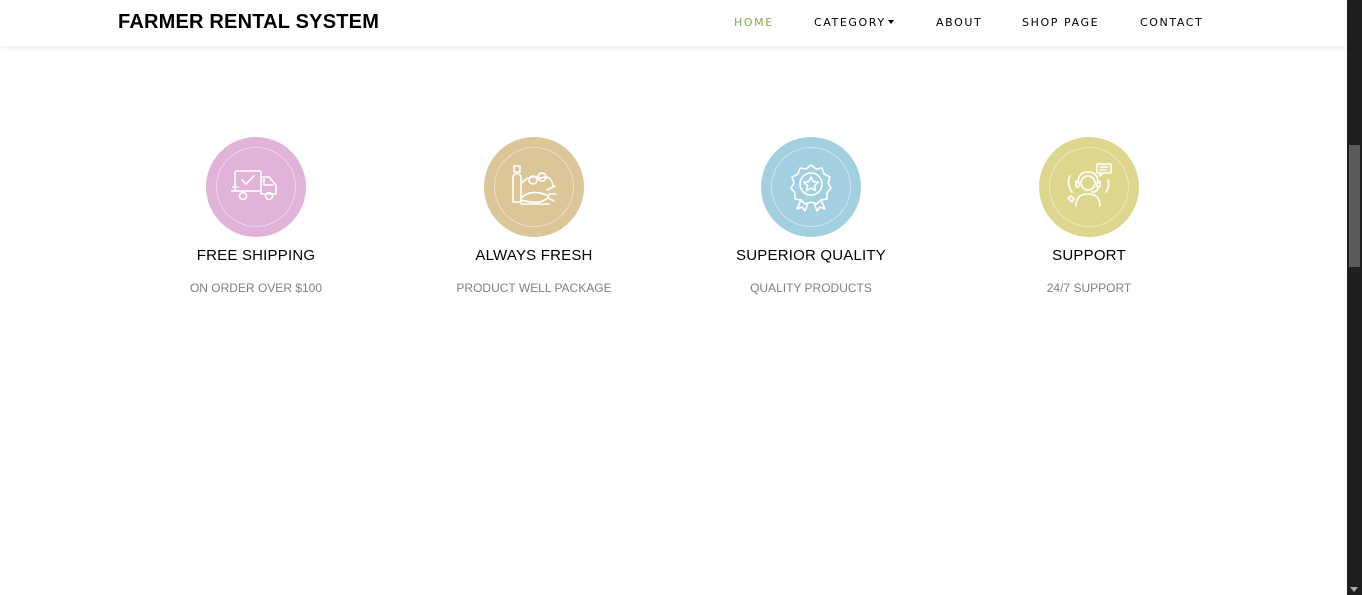  I want to click on service-subtitle: QUALITY PRODUCTS, so click(811, 288).